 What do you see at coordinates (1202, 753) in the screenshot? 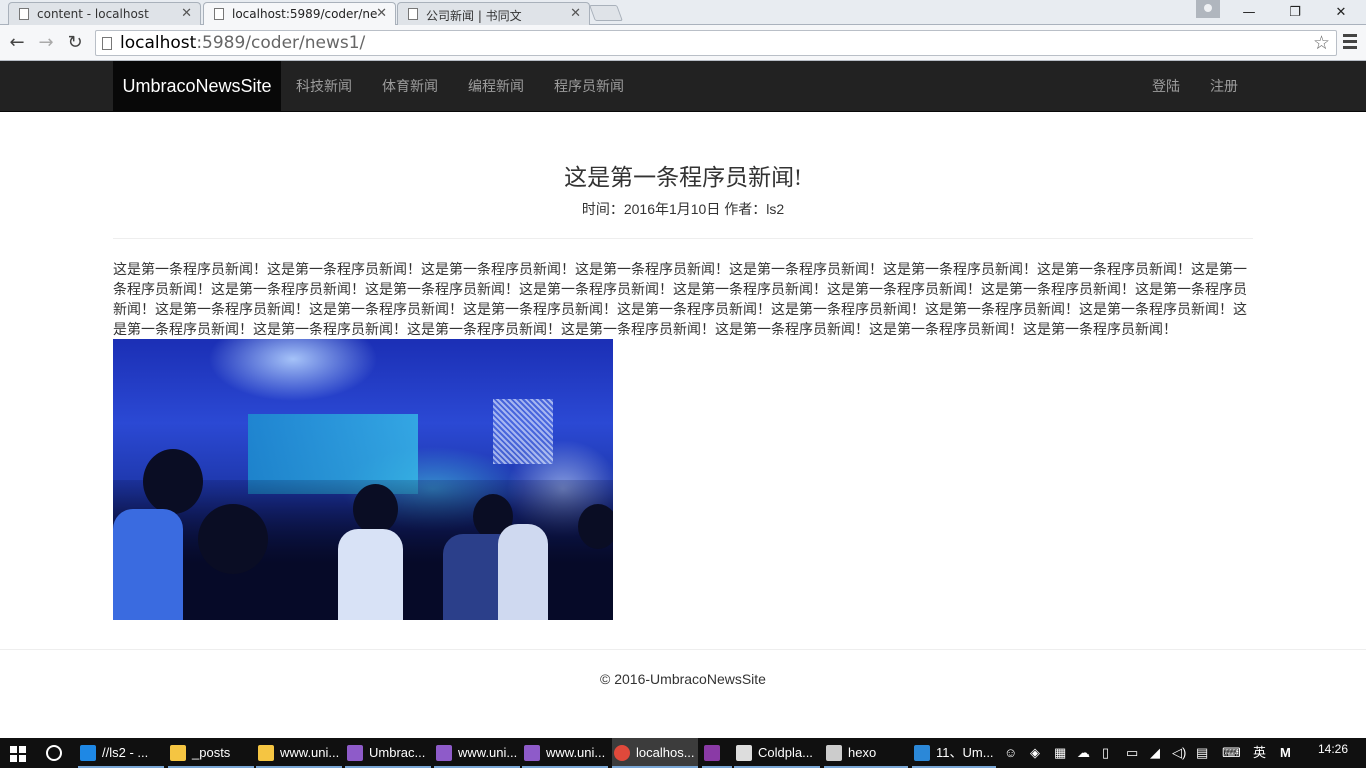
I see `action-center-icon: ▤` at bounding box center [1202, 753].